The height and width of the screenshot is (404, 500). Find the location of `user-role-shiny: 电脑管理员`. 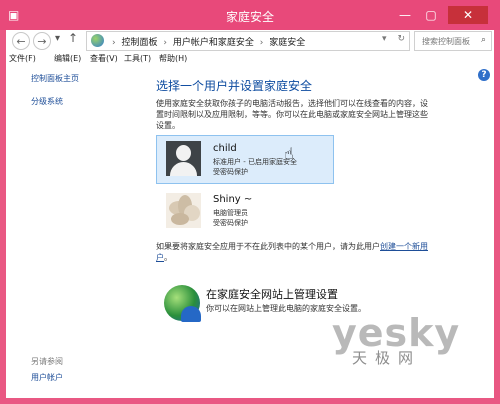

user-role-shiny: 电脑管理员 is located at coordinates (230, 213).